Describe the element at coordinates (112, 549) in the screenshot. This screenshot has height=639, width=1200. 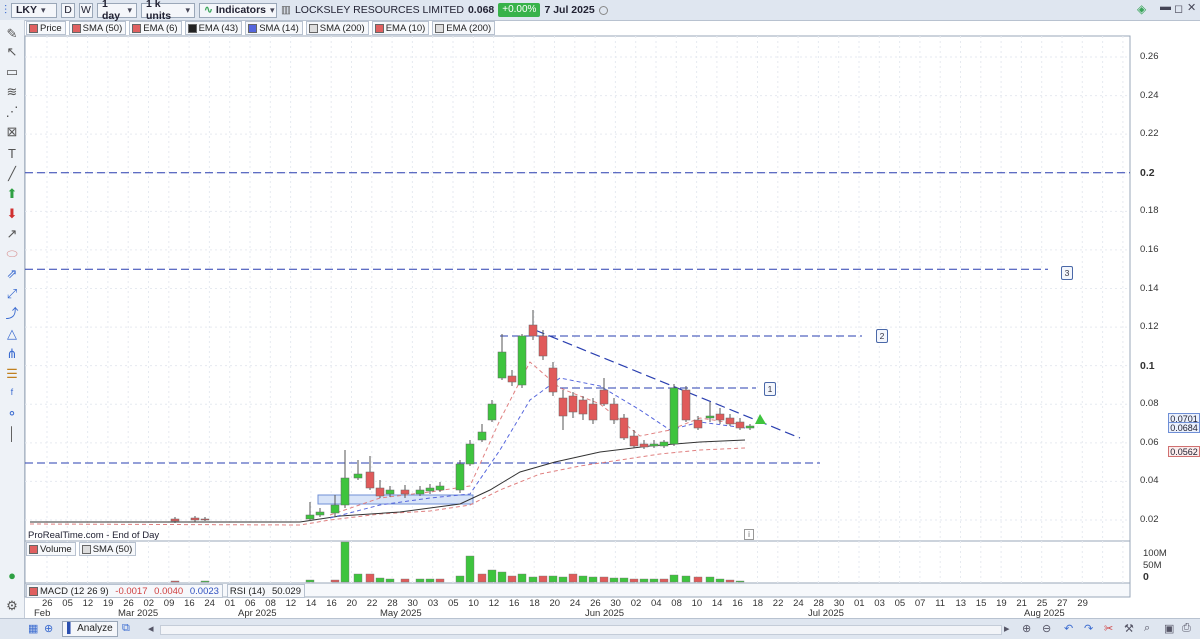
I see `volume-sma-label: SMA (50)` at that location.